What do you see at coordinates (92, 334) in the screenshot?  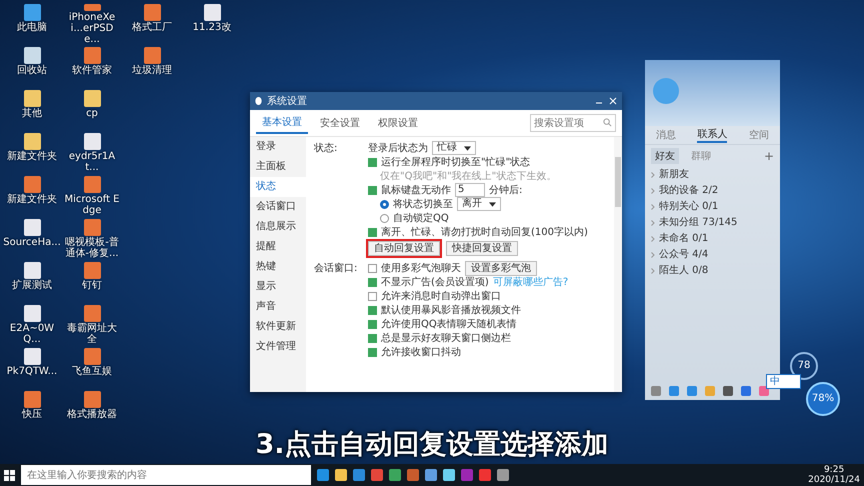 I see `desktop-icon-label: 毒霸网址大全` at bounding box center [92, 334].